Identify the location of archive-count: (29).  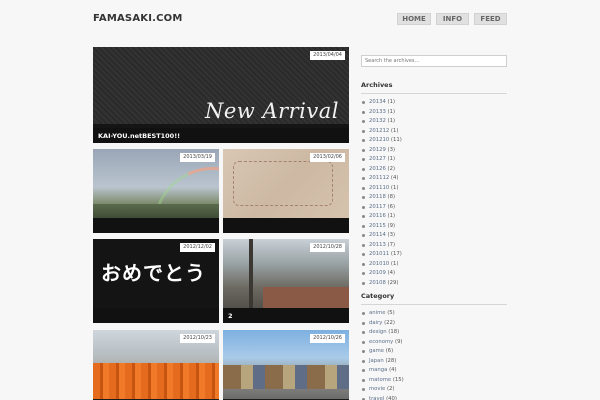
(393, 282).